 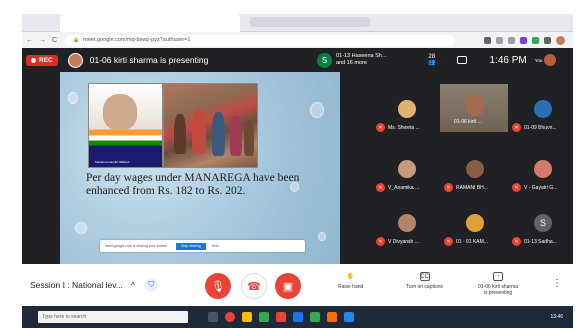 What do you see at coordinates (371, 60) in the screenshot?
I see `participant-summary: 01-13 Haseena Sh... and 16 more` at bounding box center [371, 60].